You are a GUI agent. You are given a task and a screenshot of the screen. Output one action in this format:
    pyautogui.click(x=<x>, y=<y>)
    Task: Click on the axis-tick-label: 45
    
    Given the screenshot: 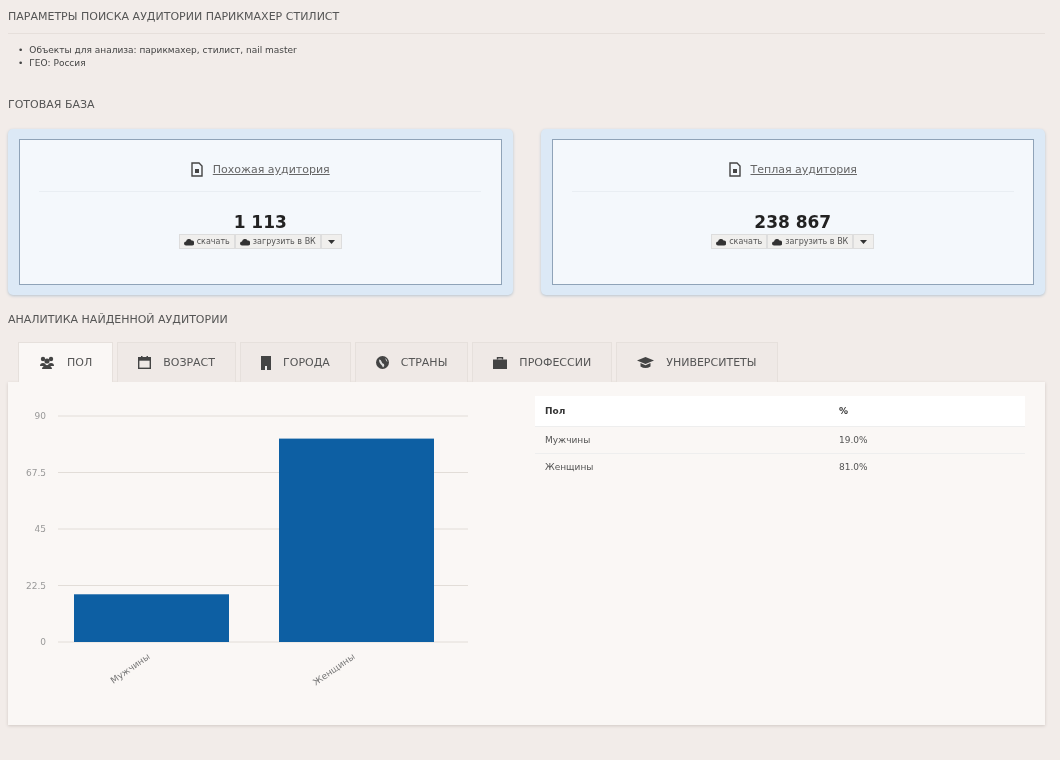 What is the action you would take?
    pyautogui.click(x=40, y=529)
    